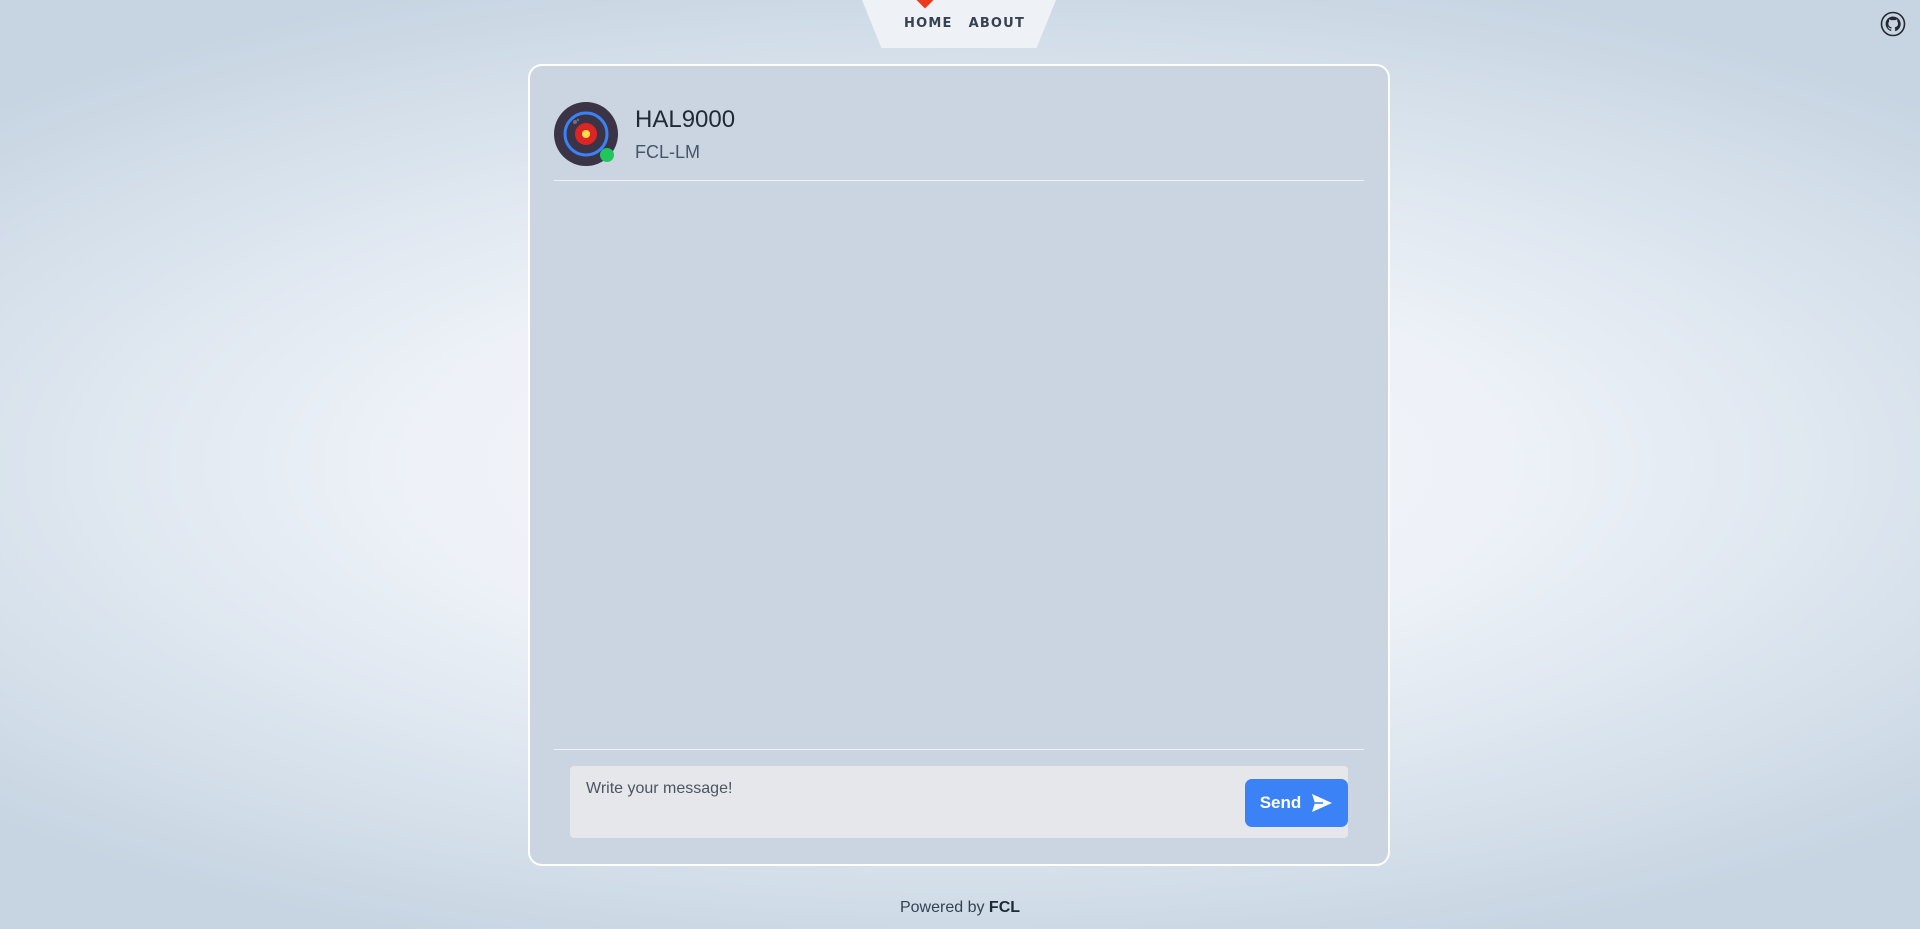 This screenshot has height=929, width=1920. What do you see at coordinates (1893, 24) in the screenshot?
I see `github-icon` at bounding box center [1893, 24].